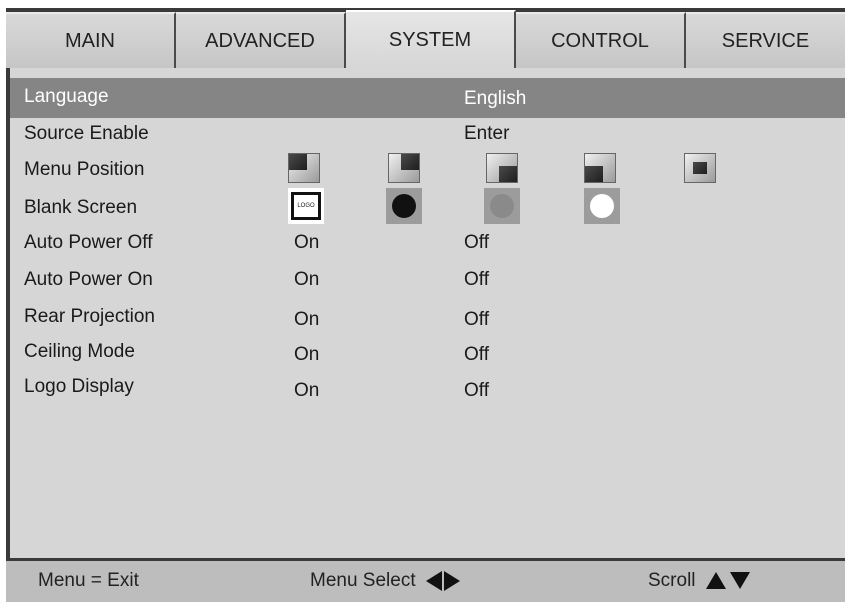  Describe the element at coordinates (602, 206) in the screenshot. I see `white-icon` at that location.